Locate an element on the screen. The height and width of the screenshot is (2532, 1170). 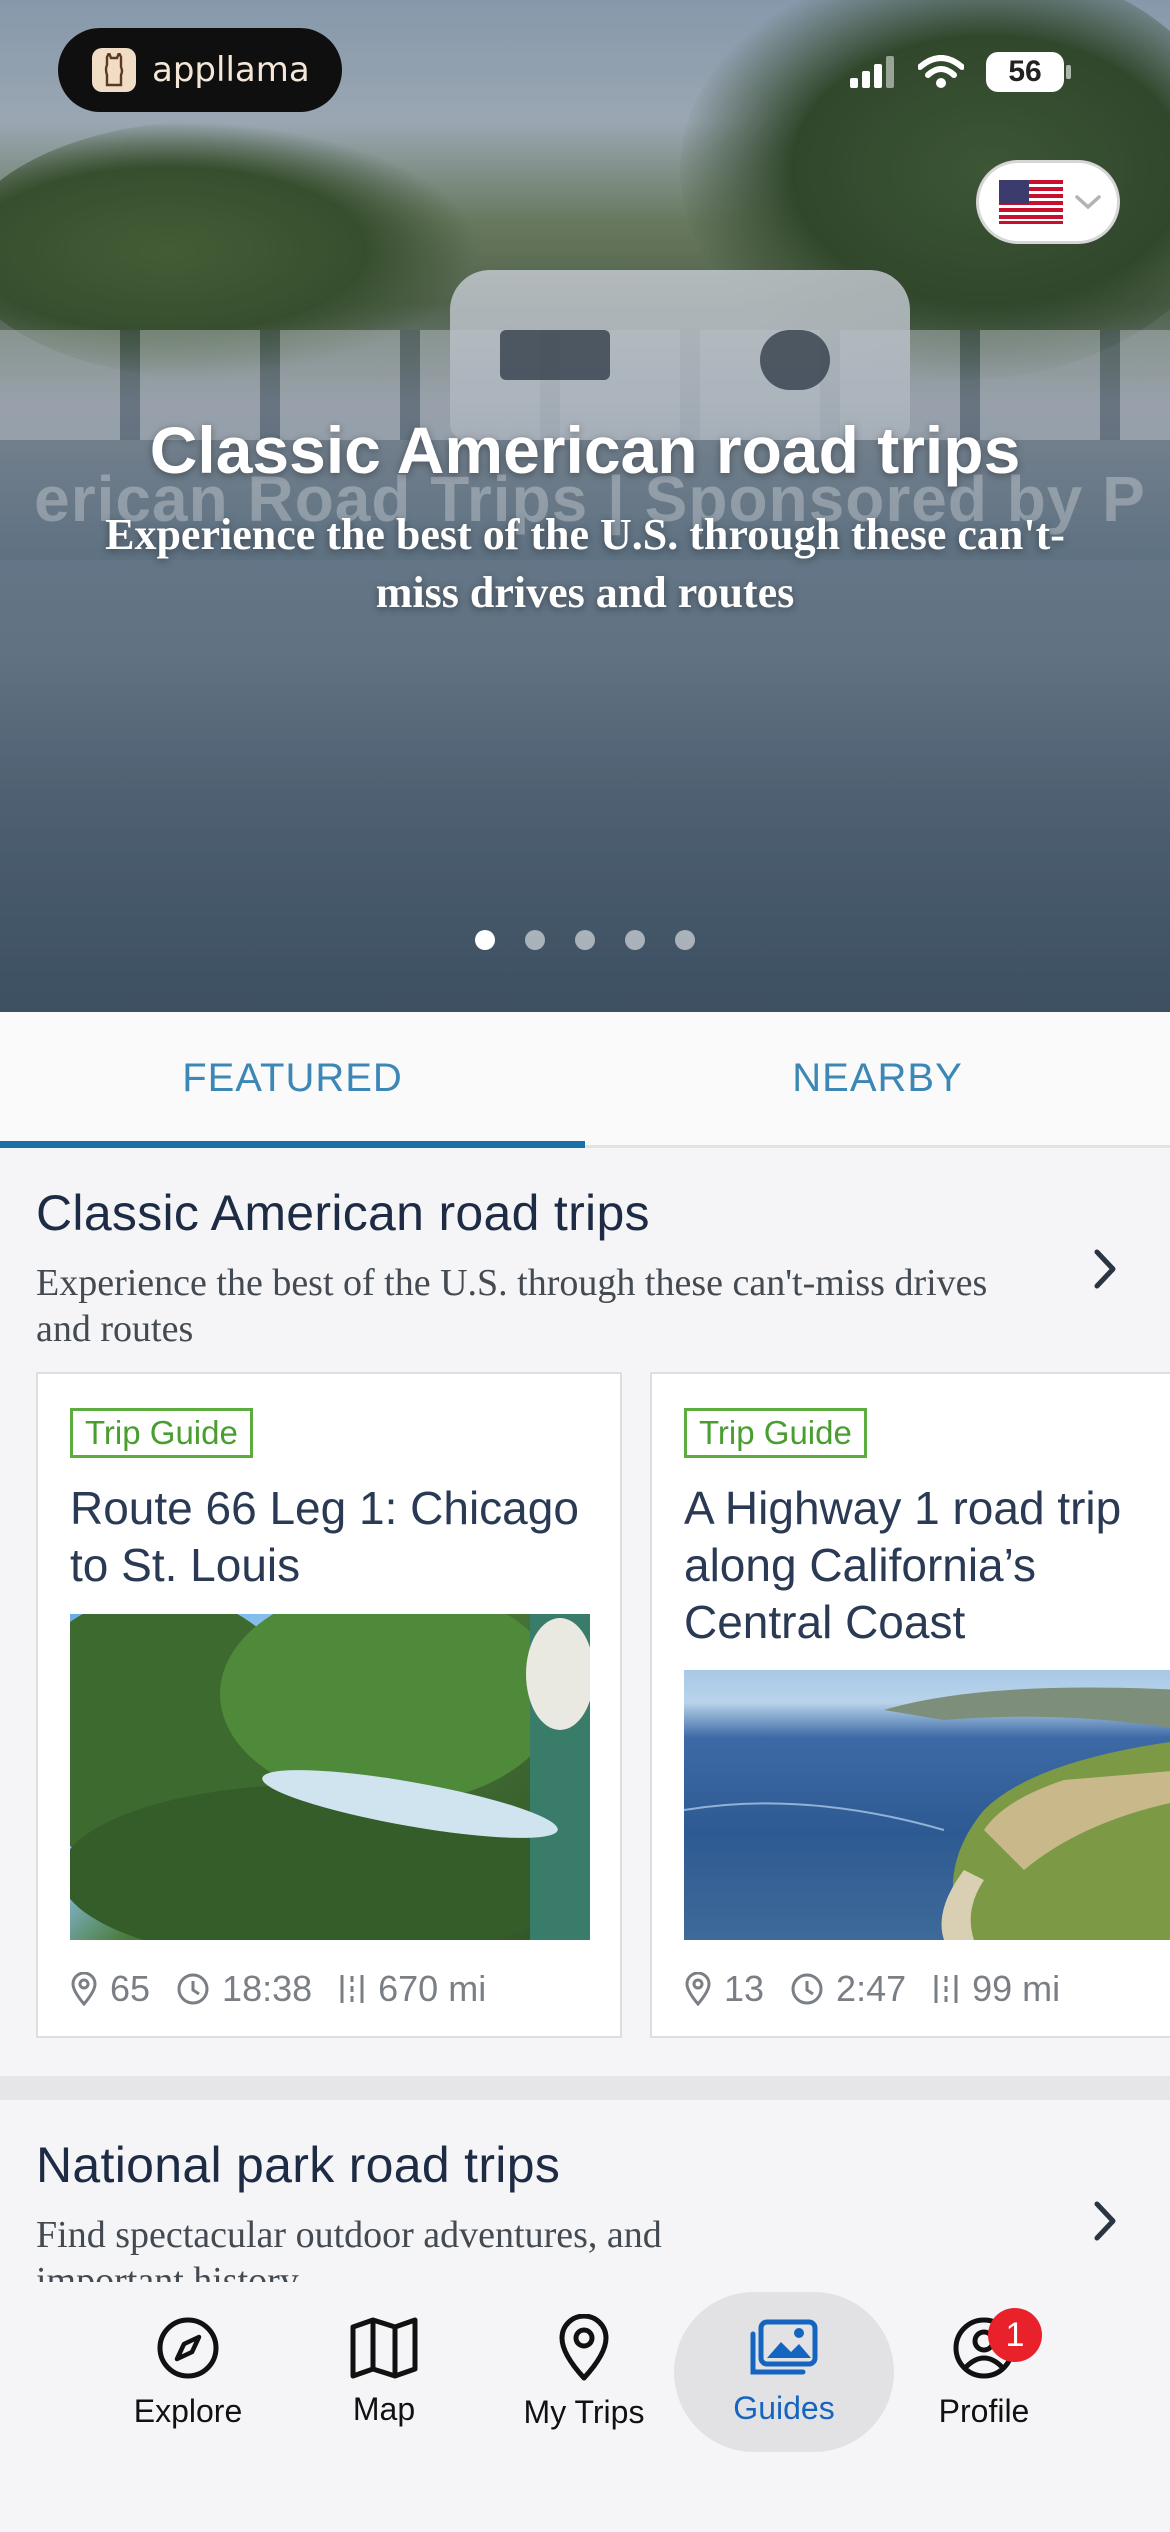
card-meta: 13 2:47 99 mi is located at coordinates (872, 1989).